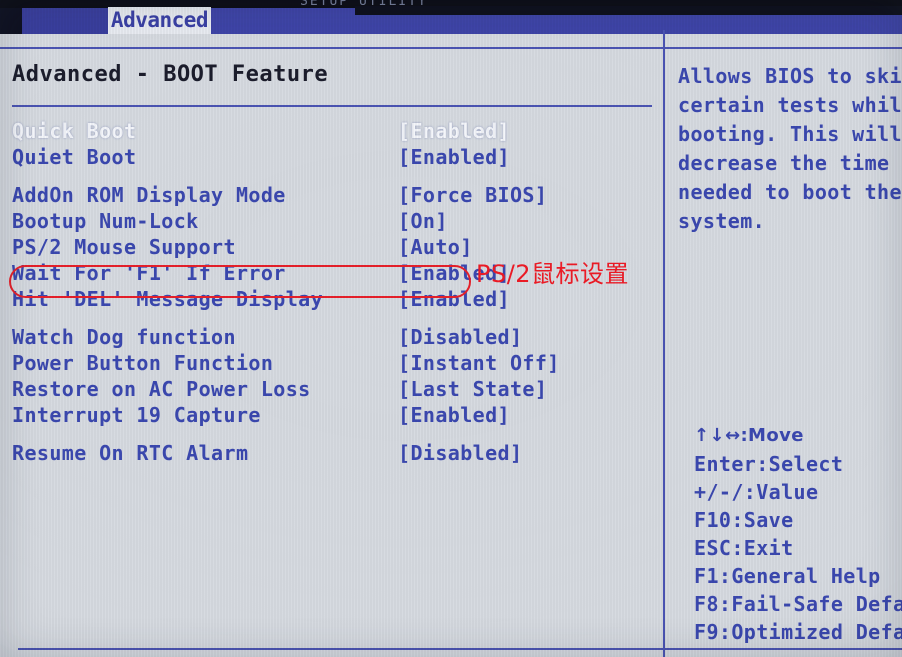 This screenshot has width=902, height=657. Describe the element at coordinates (130, 453) in the screenshot. I see `setting-label: Resume On RTC Alarm` at that location.